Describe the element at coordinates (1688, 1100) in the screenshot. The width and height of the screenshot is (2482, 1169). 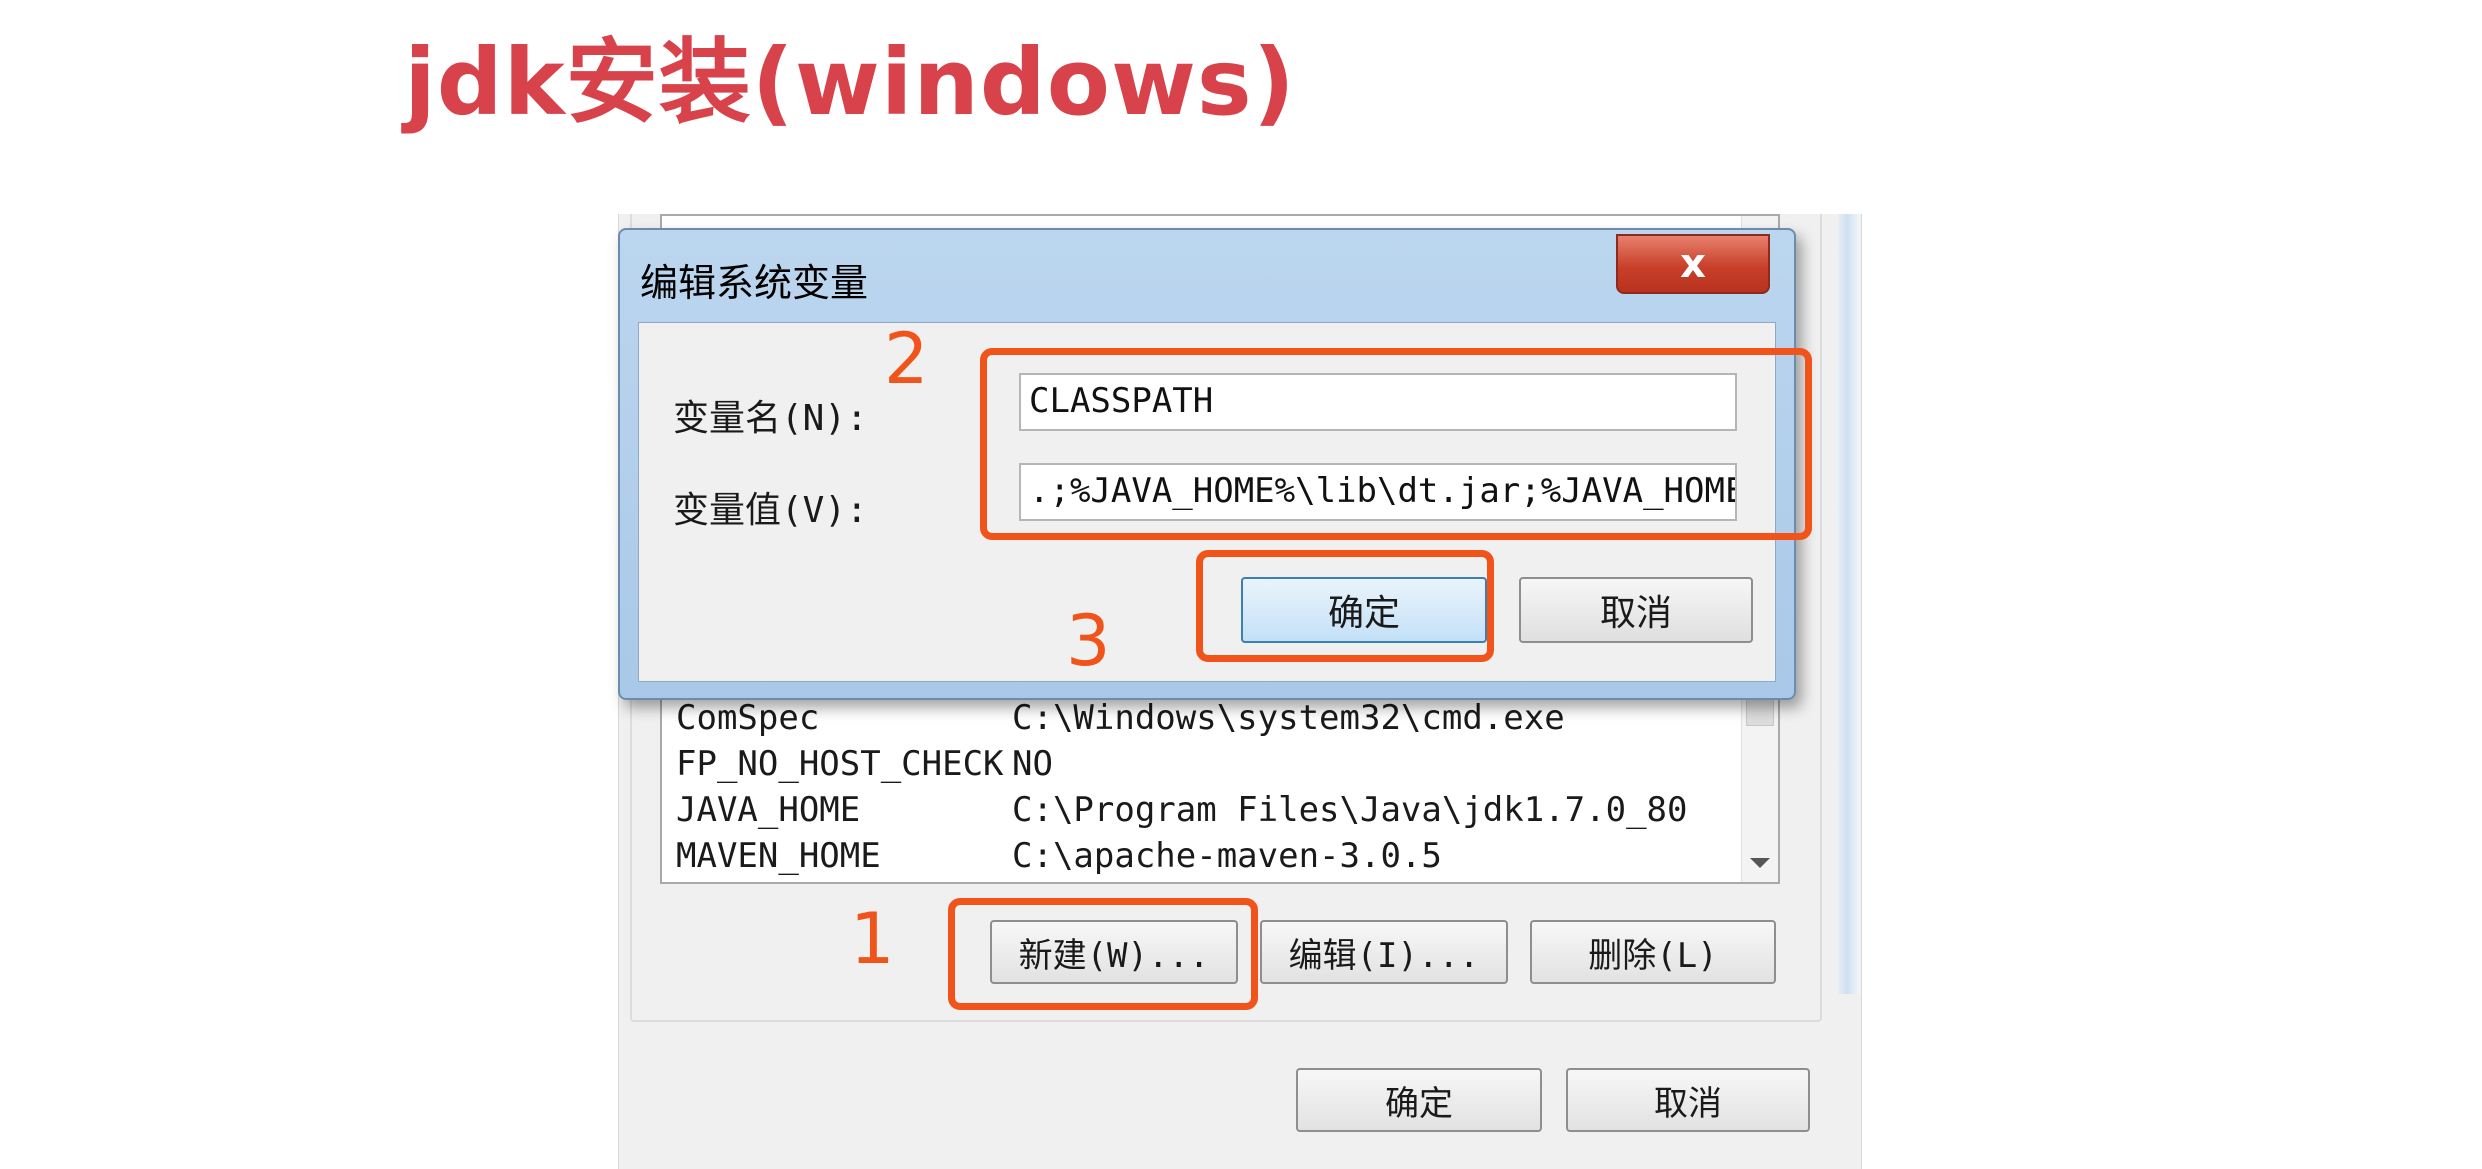
I see `window-cancel-button: 取消` at that location.